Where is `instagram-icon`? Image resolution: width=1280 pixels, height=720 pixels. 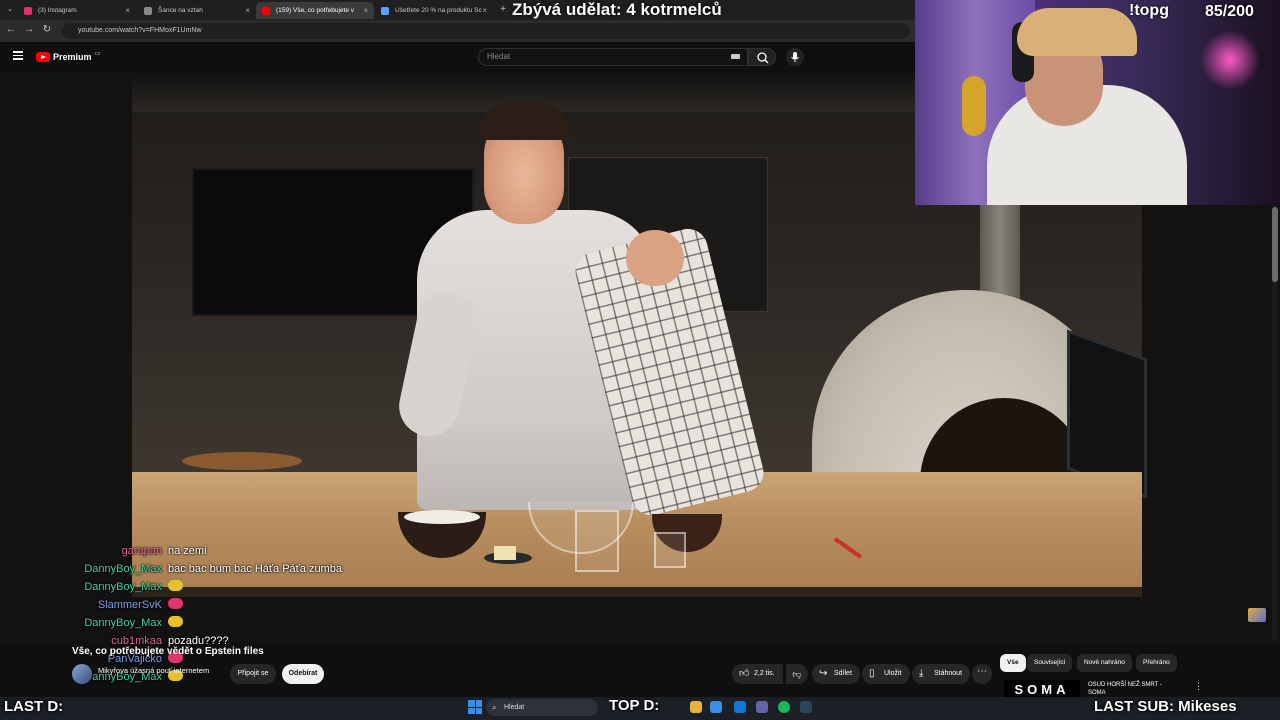
instagram-icon is located at coordinates (28, 11).